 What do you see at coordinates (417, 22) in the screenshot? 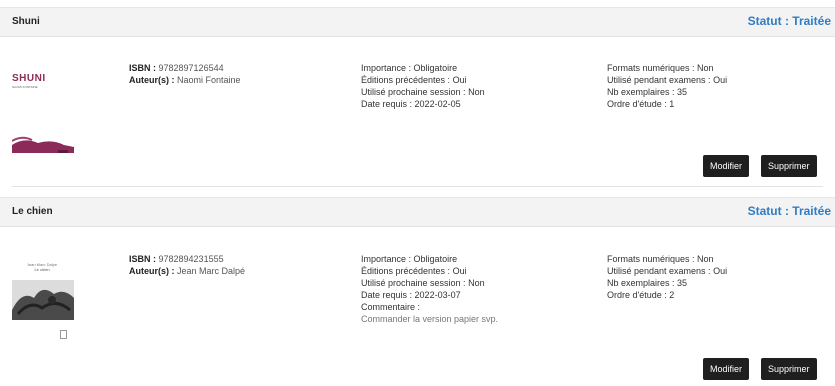
I see `book-card-header: Shuni Statut : Traitée` at bounding box center [417, 22].